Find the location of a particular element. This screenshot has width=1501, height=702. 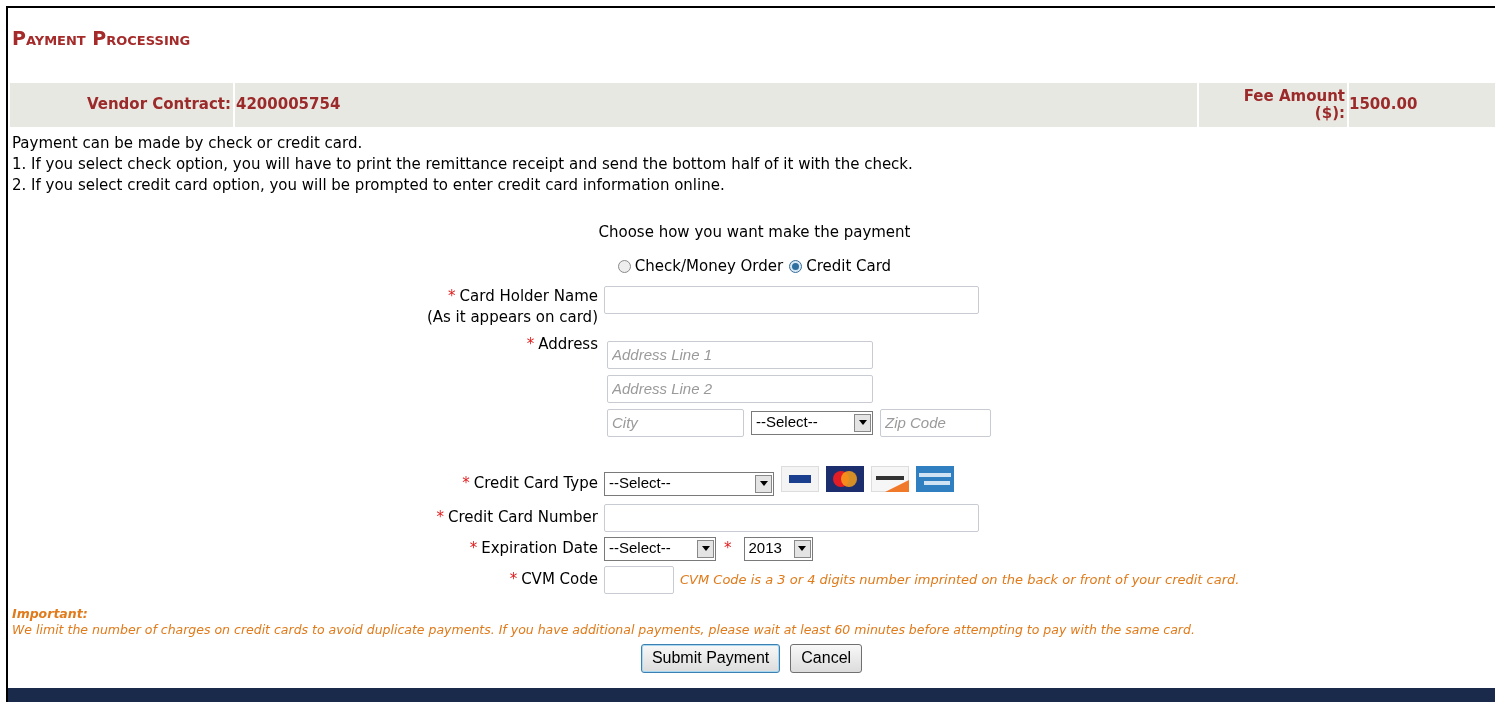

form-button: Submit Payment is located at coordinates (710, 658).